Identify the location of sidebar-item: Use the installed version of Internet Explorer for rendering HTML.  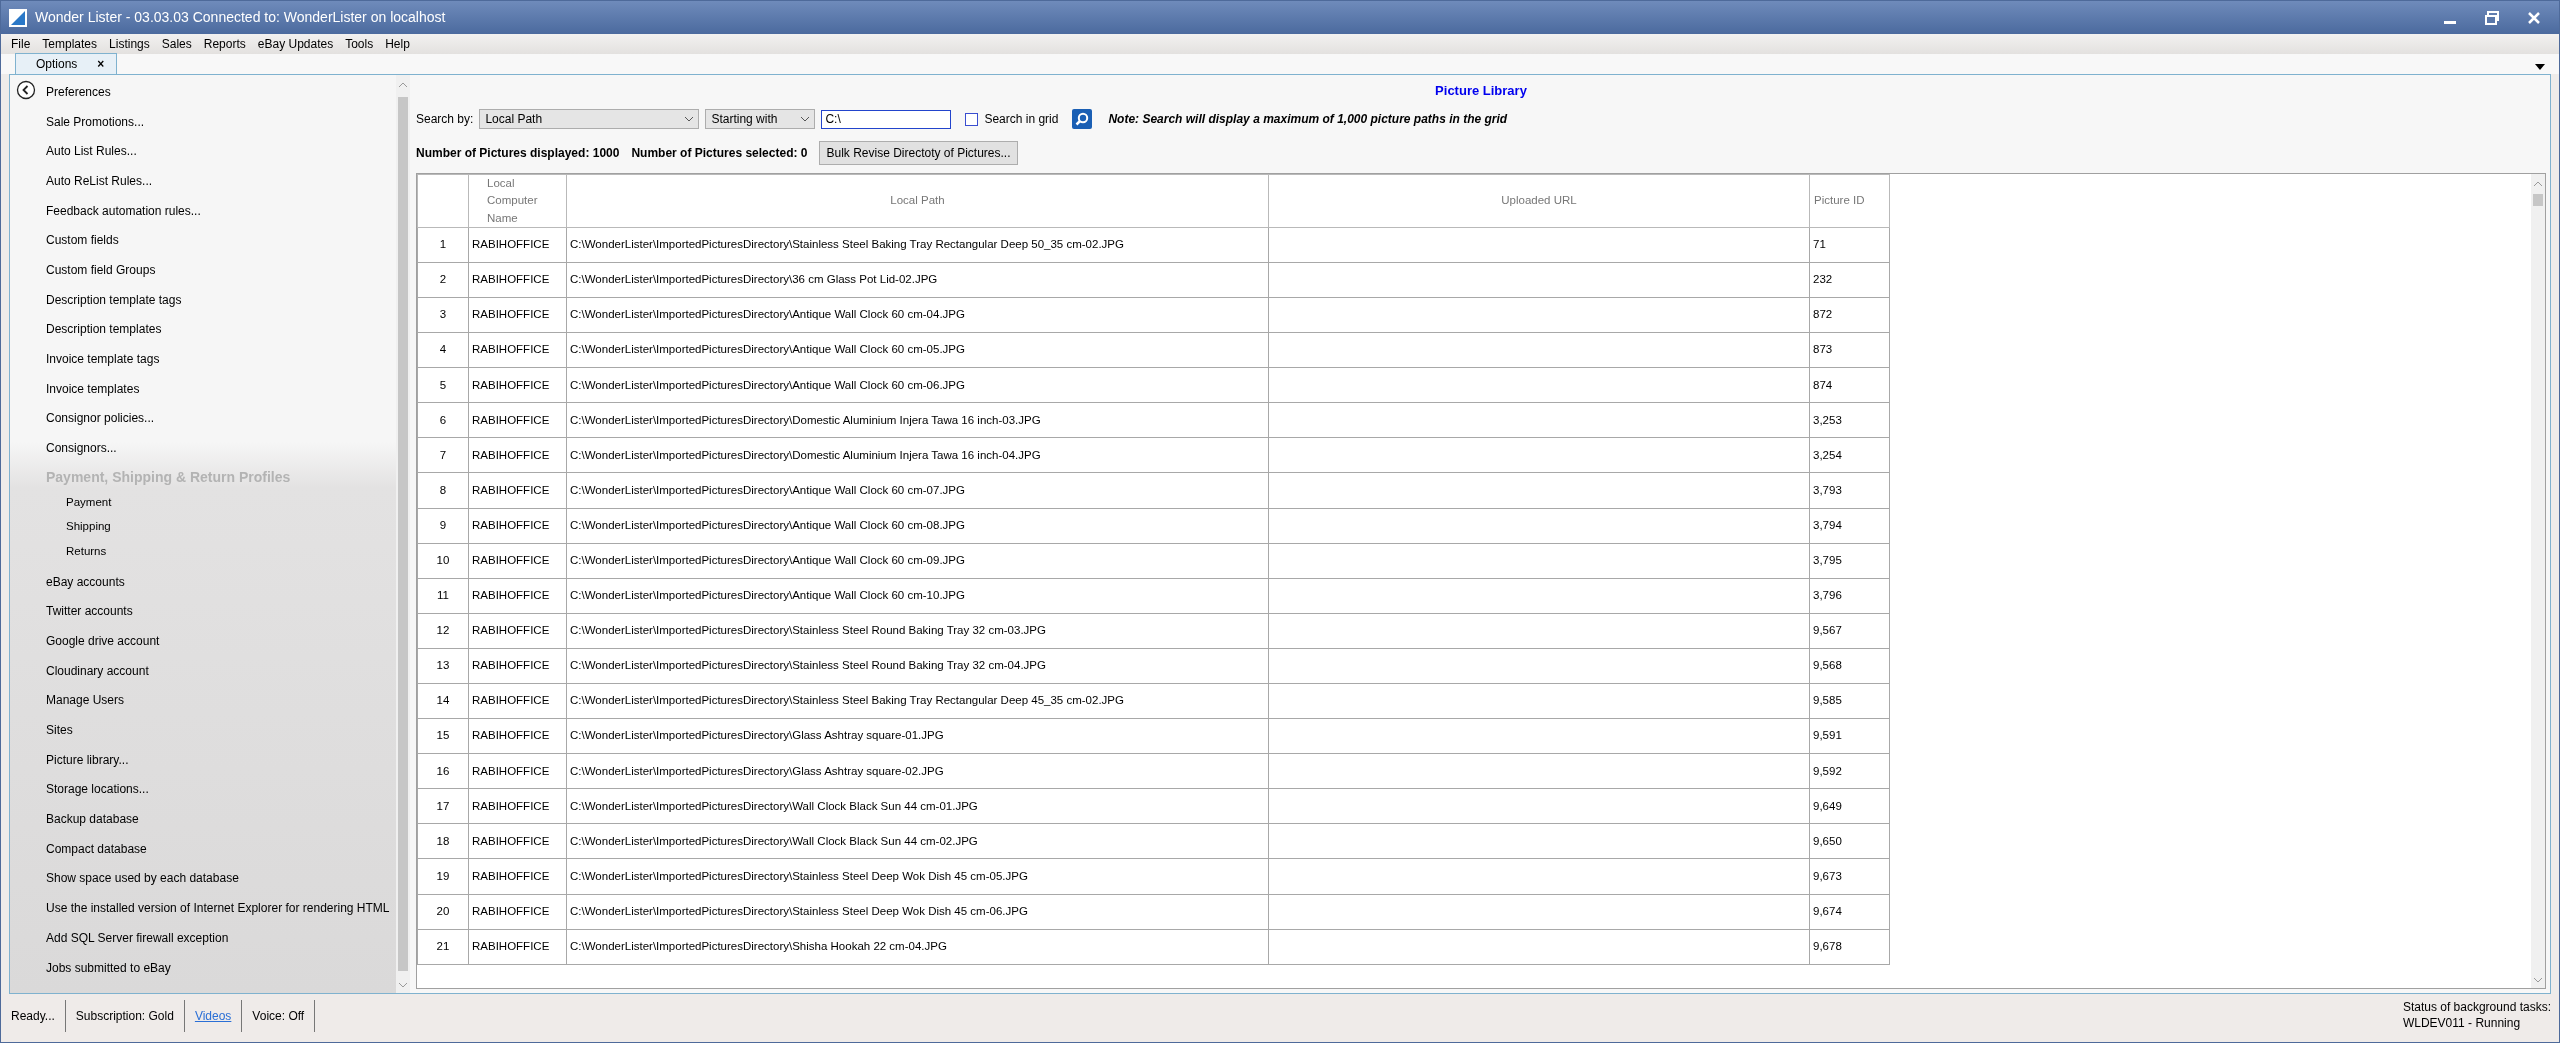
(216, 908).